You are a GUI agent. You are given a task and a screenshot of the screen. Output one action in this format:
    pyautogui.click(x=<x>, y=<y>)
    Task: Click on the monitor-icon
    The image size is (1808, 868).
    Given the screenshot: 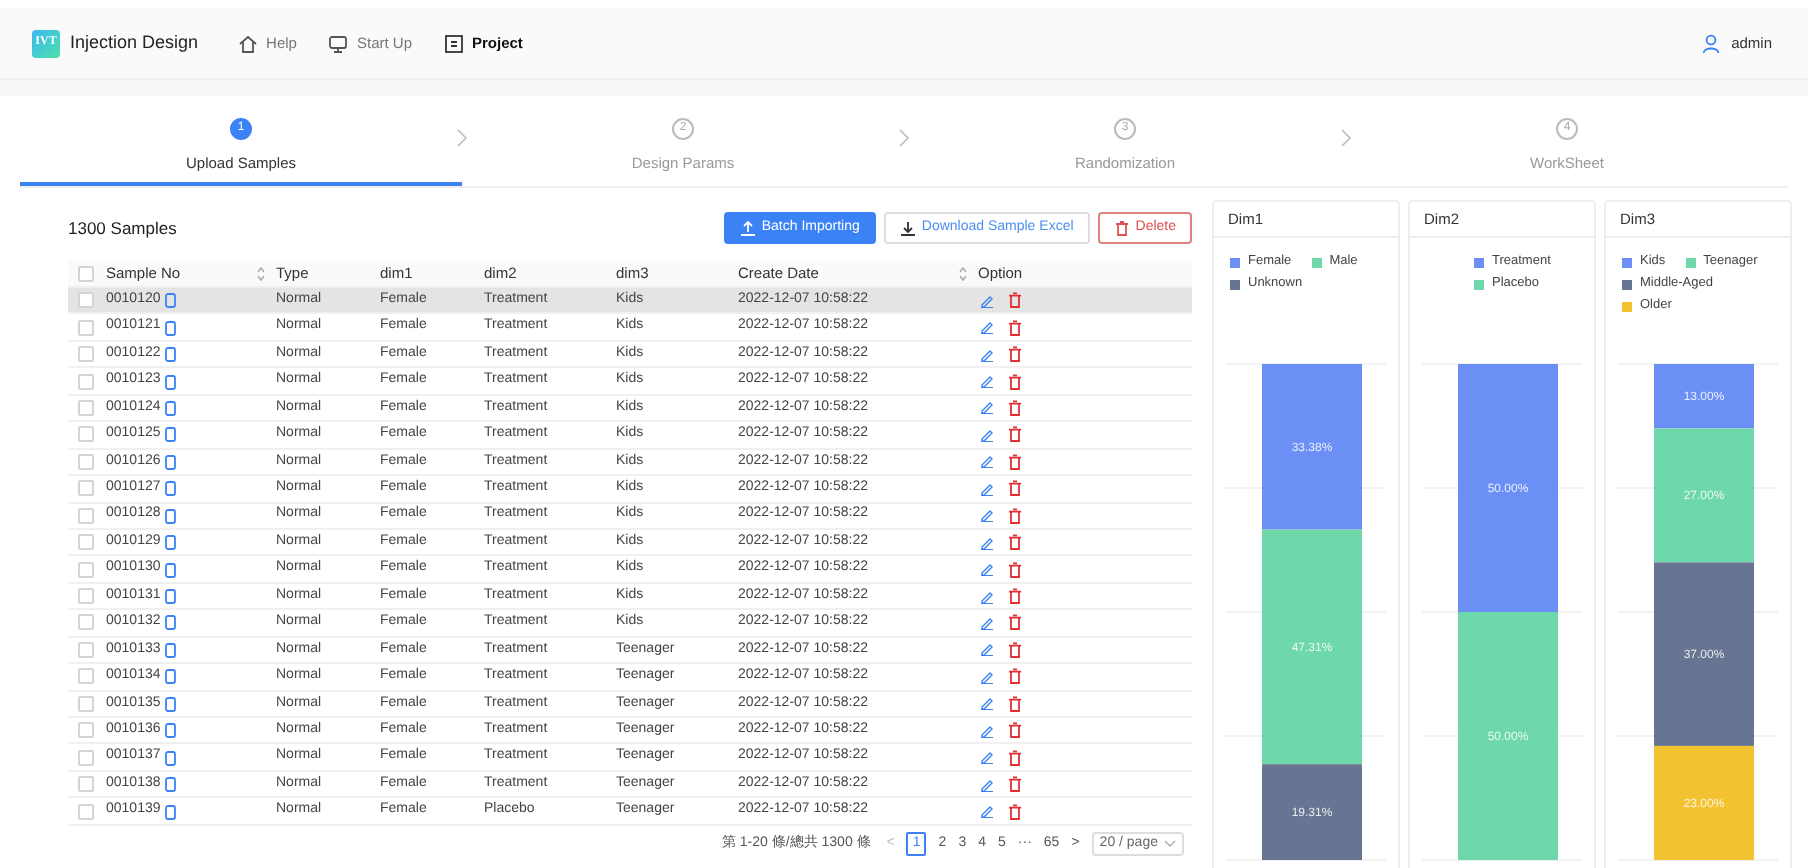 What is the action you would take?
    pyautogui.click(x=338, y=43)
    